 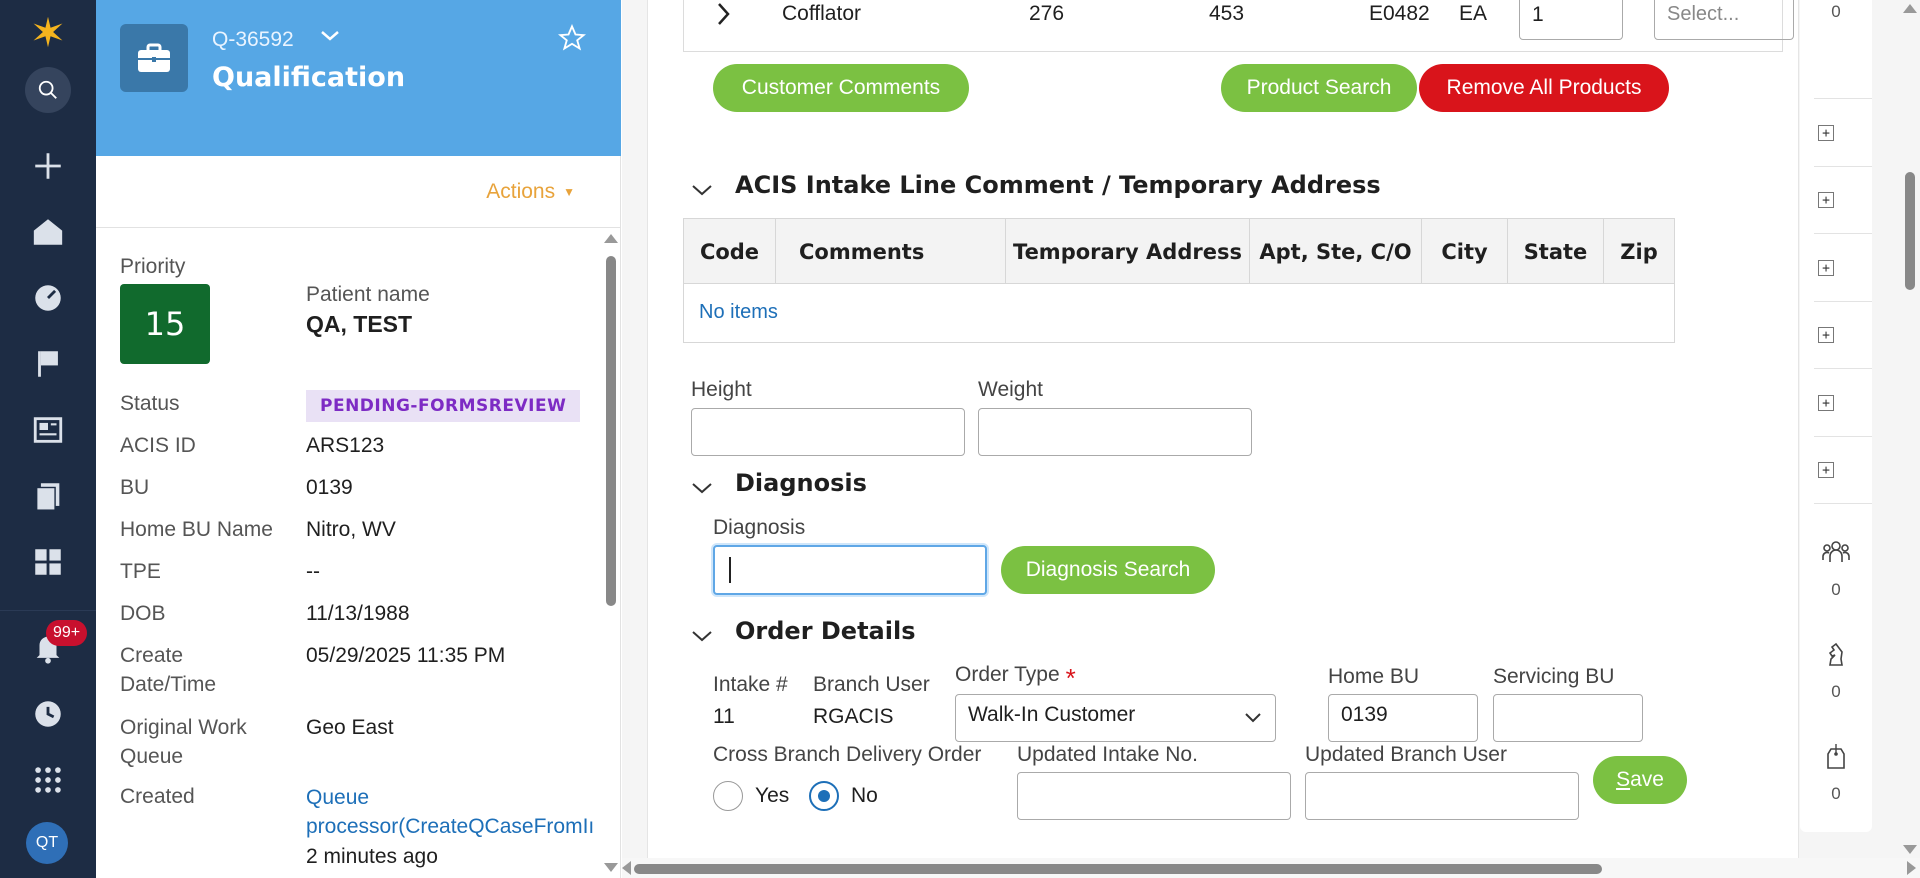 What do you see at coordinates (841, 88) in the screenshot?
I see `customer-comments-button: Customer Comments` at bounding box center [841, 88].